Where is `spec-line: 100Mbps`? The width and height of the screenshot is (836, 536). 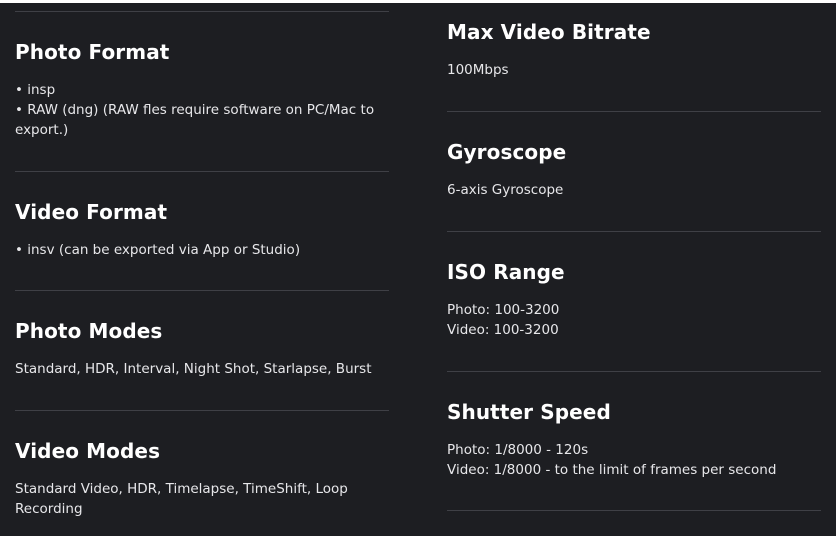 spec-line: 100Mbps is located at coordinates (478, 70).